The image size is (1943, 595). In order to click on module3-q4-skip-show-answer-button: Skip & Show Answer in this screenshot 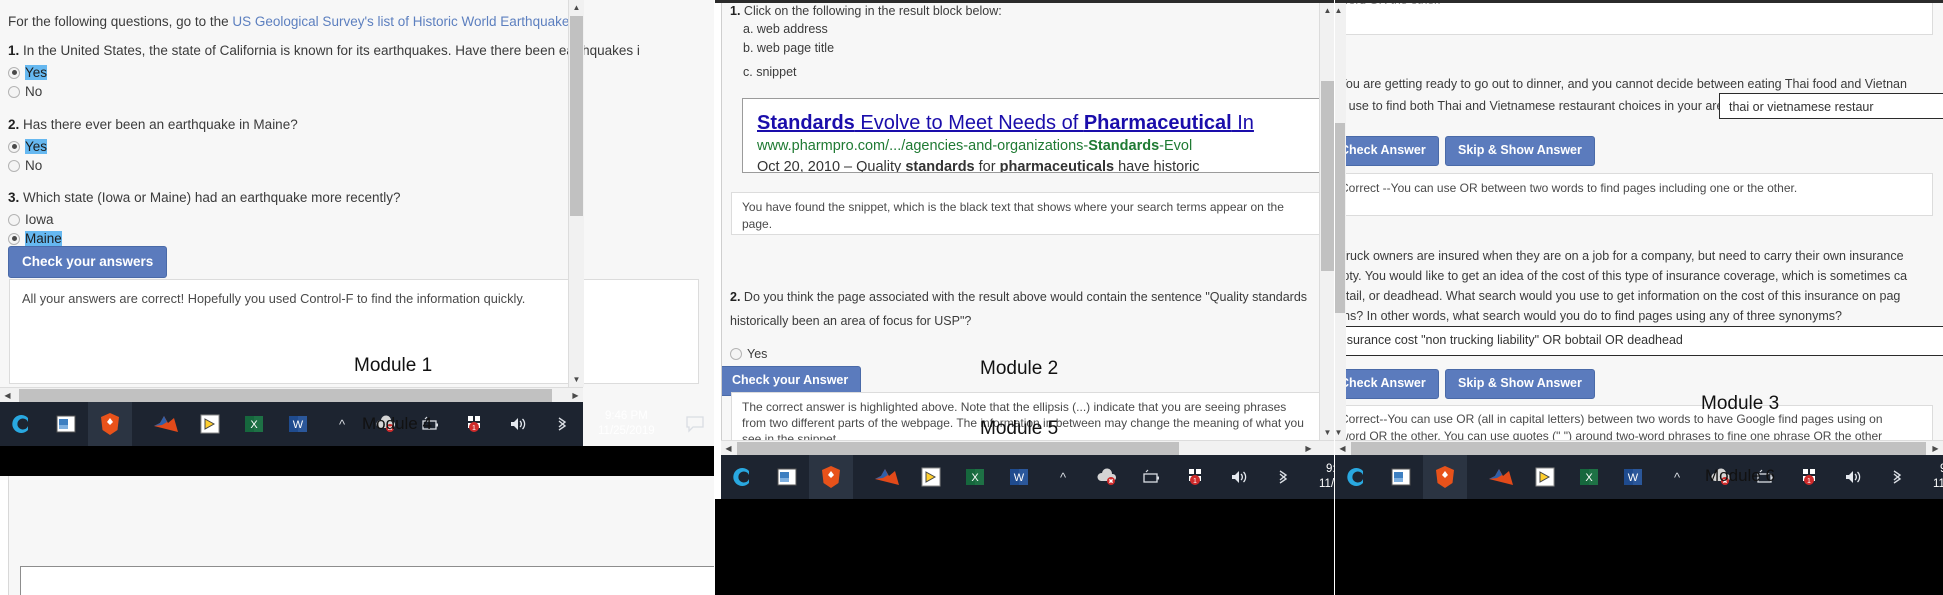, I will do `click(1520, 151)`.